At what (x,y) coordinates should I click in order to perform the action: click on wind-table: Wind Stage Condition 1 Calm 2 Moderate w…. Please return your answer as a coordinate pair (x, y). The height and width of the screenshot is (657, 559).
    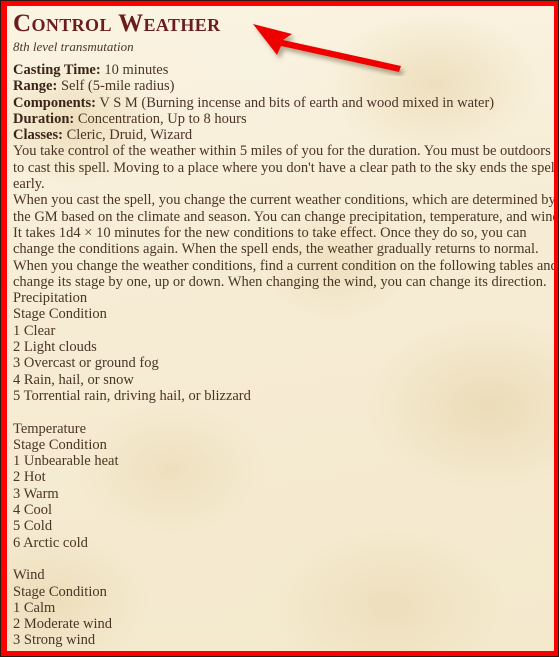
    Looking at the image, I should click on (280, 609).